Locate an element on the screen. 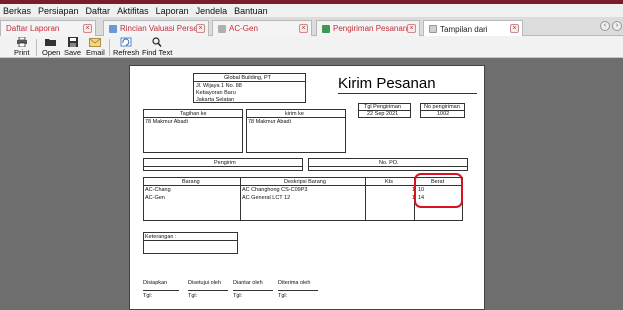  ship-to-label: kirim ke is located at coordinates (294, 114).